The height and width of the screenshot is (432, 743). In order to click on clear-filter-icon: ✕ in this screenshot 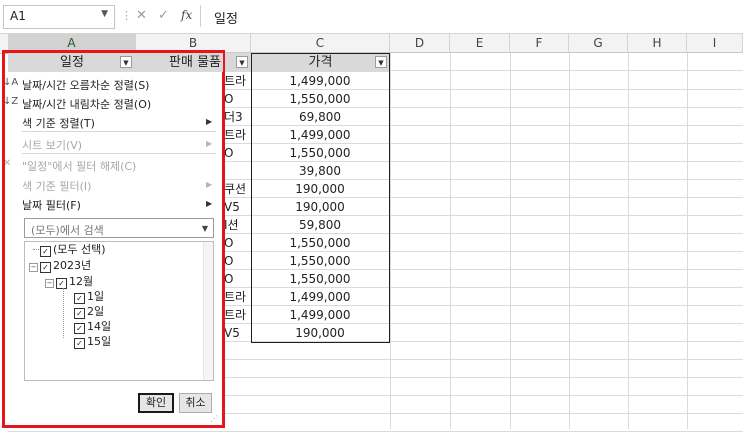, I will do `click(7, 163)`.